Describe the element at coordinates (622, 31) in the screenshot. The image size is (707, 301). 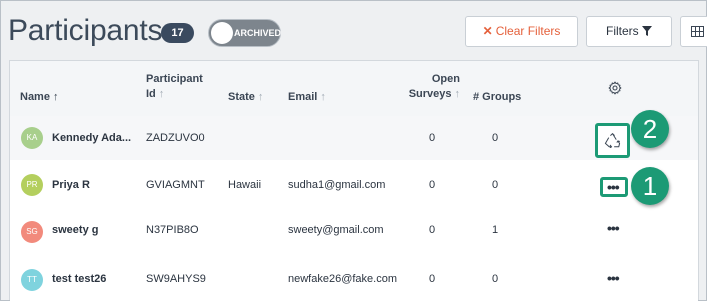
I see `filters-label: Filters` at that location.